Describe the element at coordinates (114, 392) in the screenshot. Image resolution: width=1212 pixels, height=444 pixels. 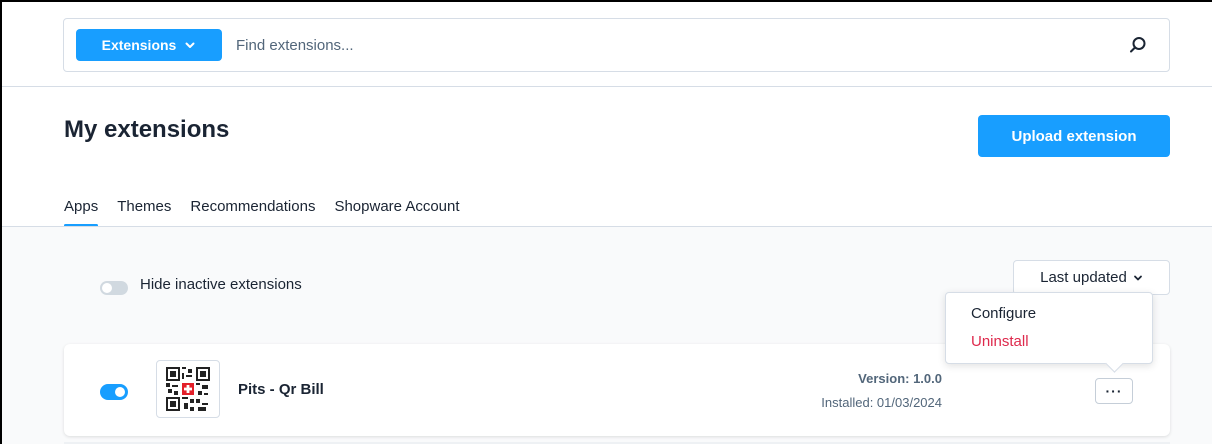
I see `extension-active-toggle` at that location.